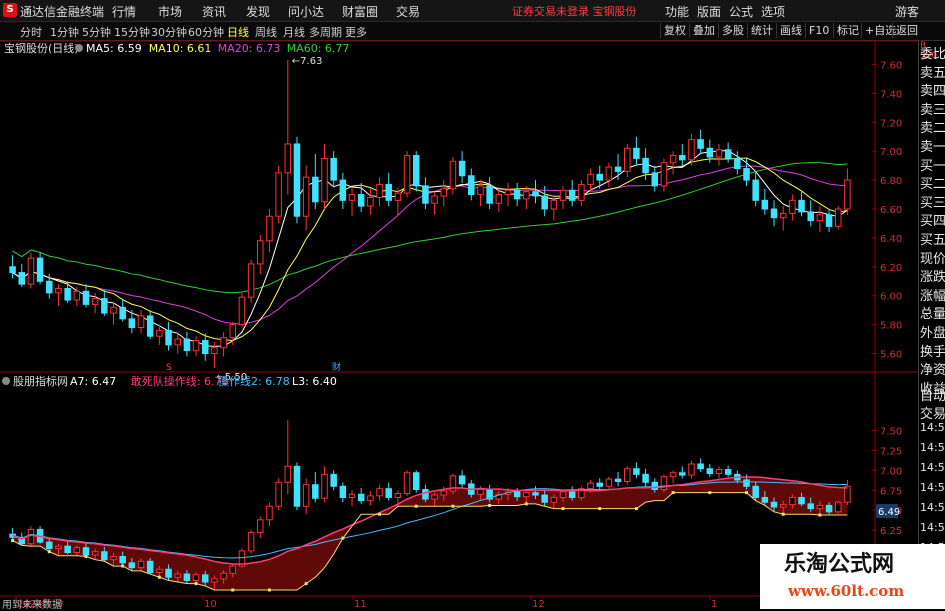  What do you see at coordinates (932, 185) in the screenshot?
I see `sidebar-label: 买二` at bounding box center [932, 185].